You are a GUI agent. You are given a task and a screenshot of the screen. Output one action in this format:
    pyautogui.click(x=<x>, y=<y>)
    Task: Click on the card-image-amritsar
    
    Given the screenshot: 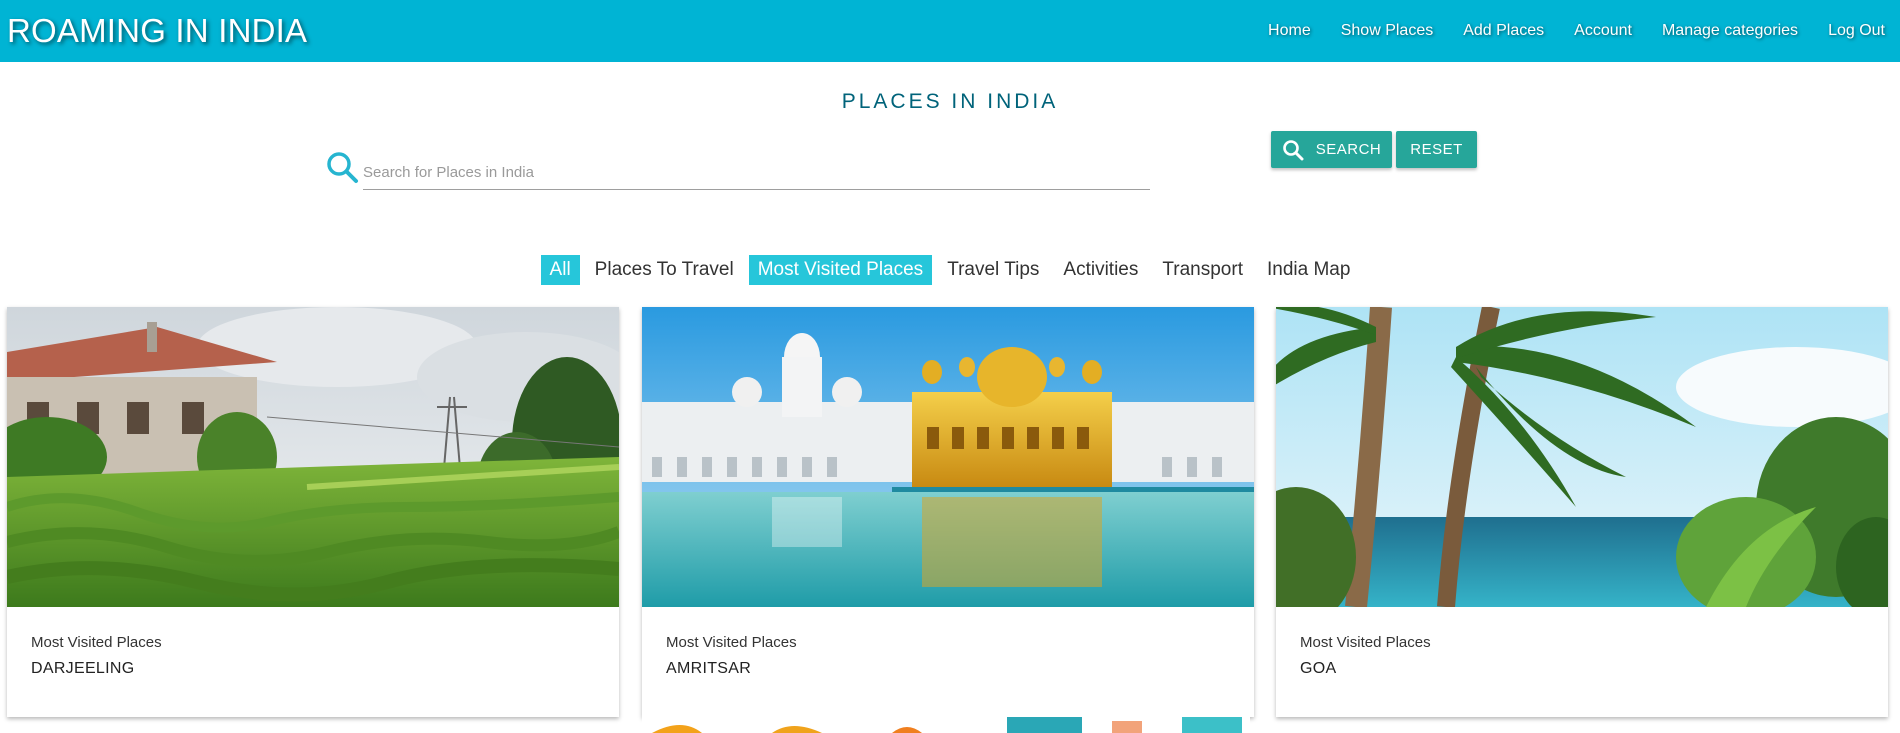 What is the action you would take?
    pyautogui.click(x=948, y=457)
    